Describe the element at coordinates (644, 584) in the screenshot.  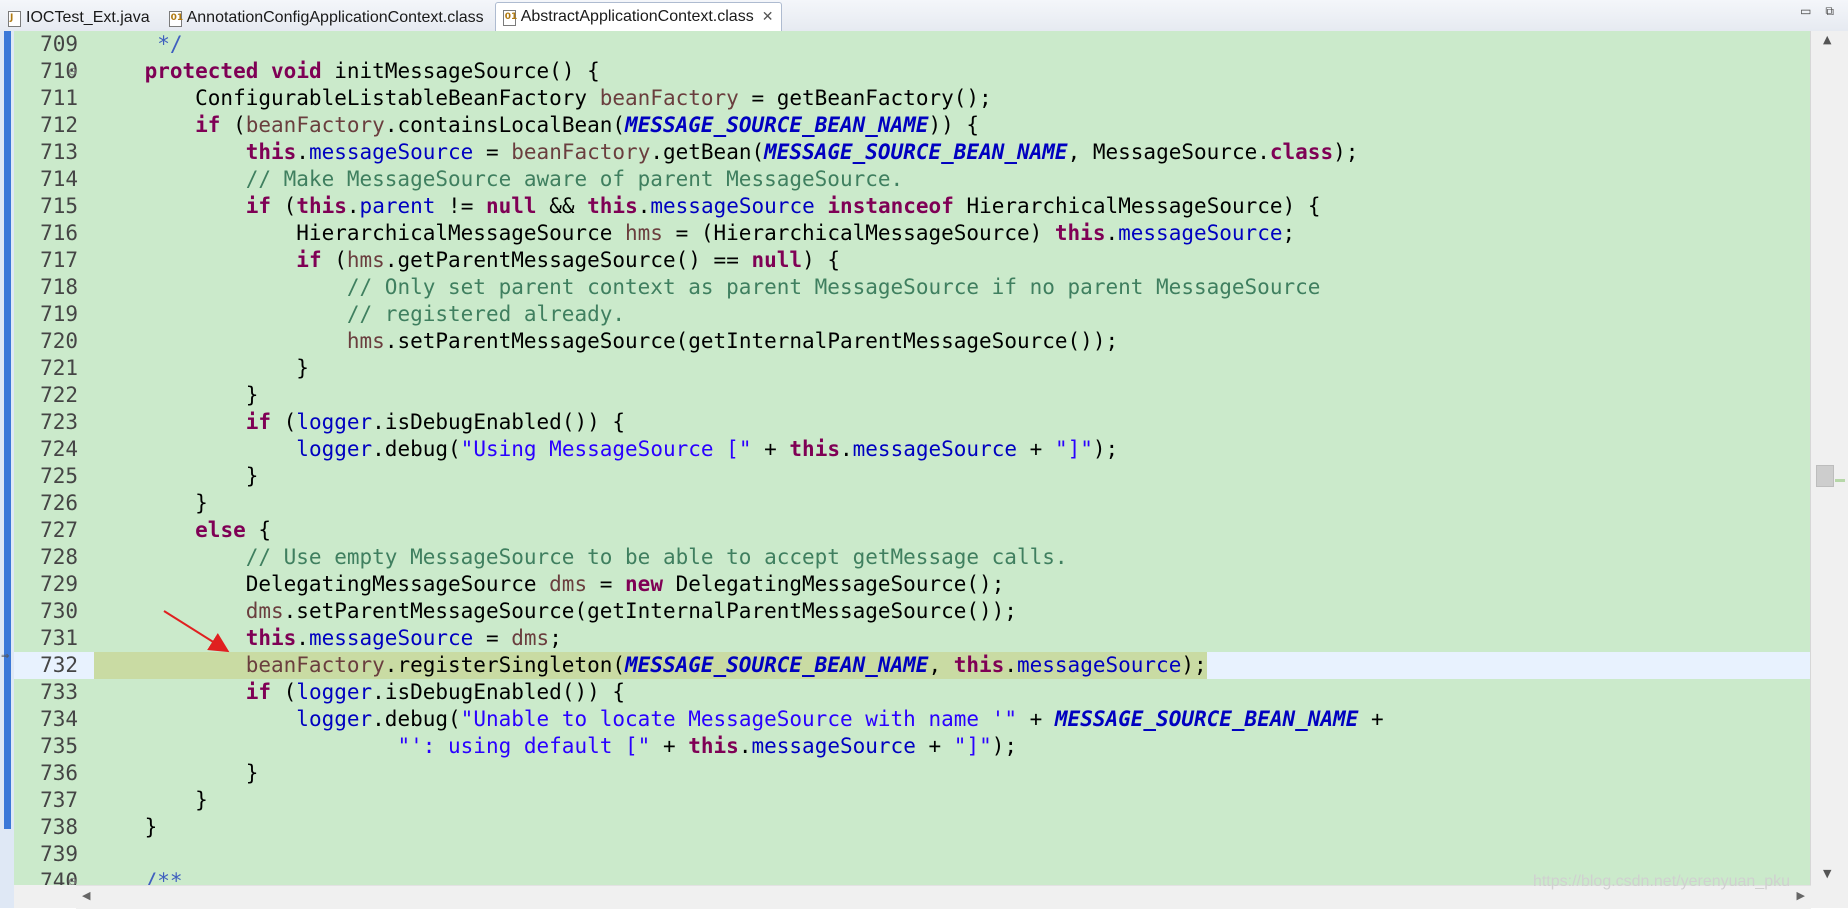
I see `code-token: new` at that location.